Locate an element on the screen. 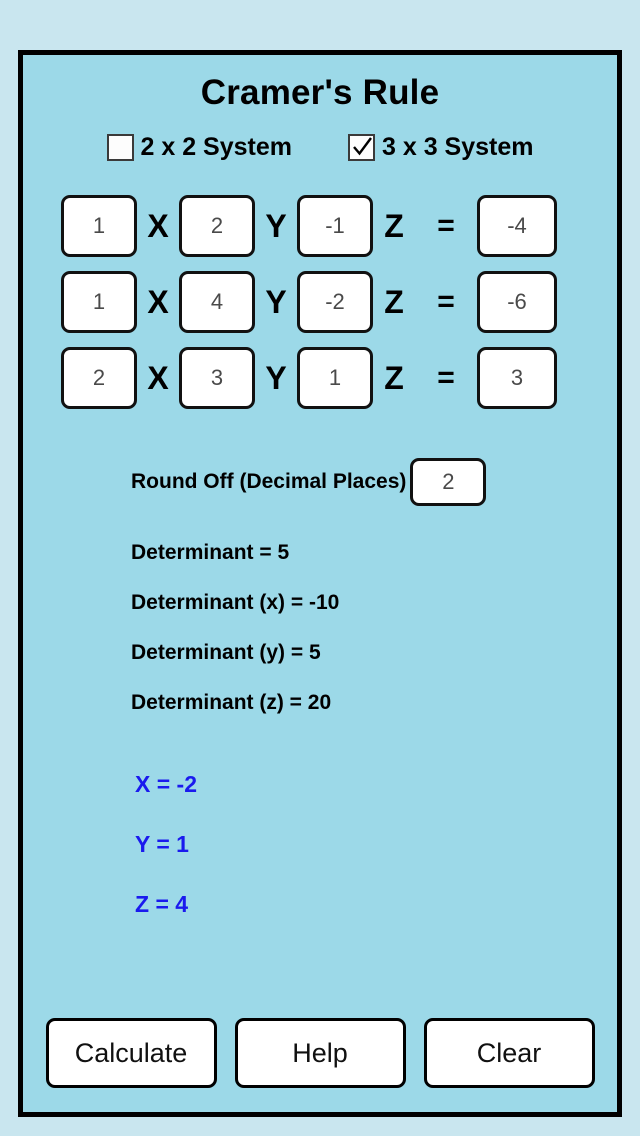 This screenshot has width=640, height=1136. determinant-y: Determinant (y) = 5 is located at coordinates (226, 652).